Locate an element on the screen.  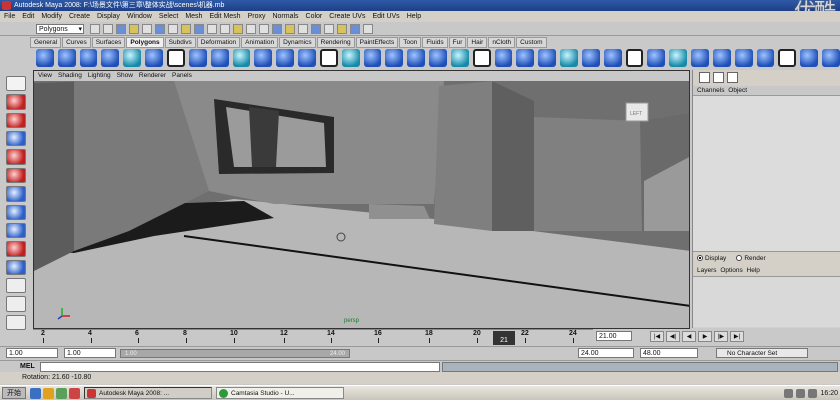
channel-box-toggle-icon is located at coordinates (704, 77).